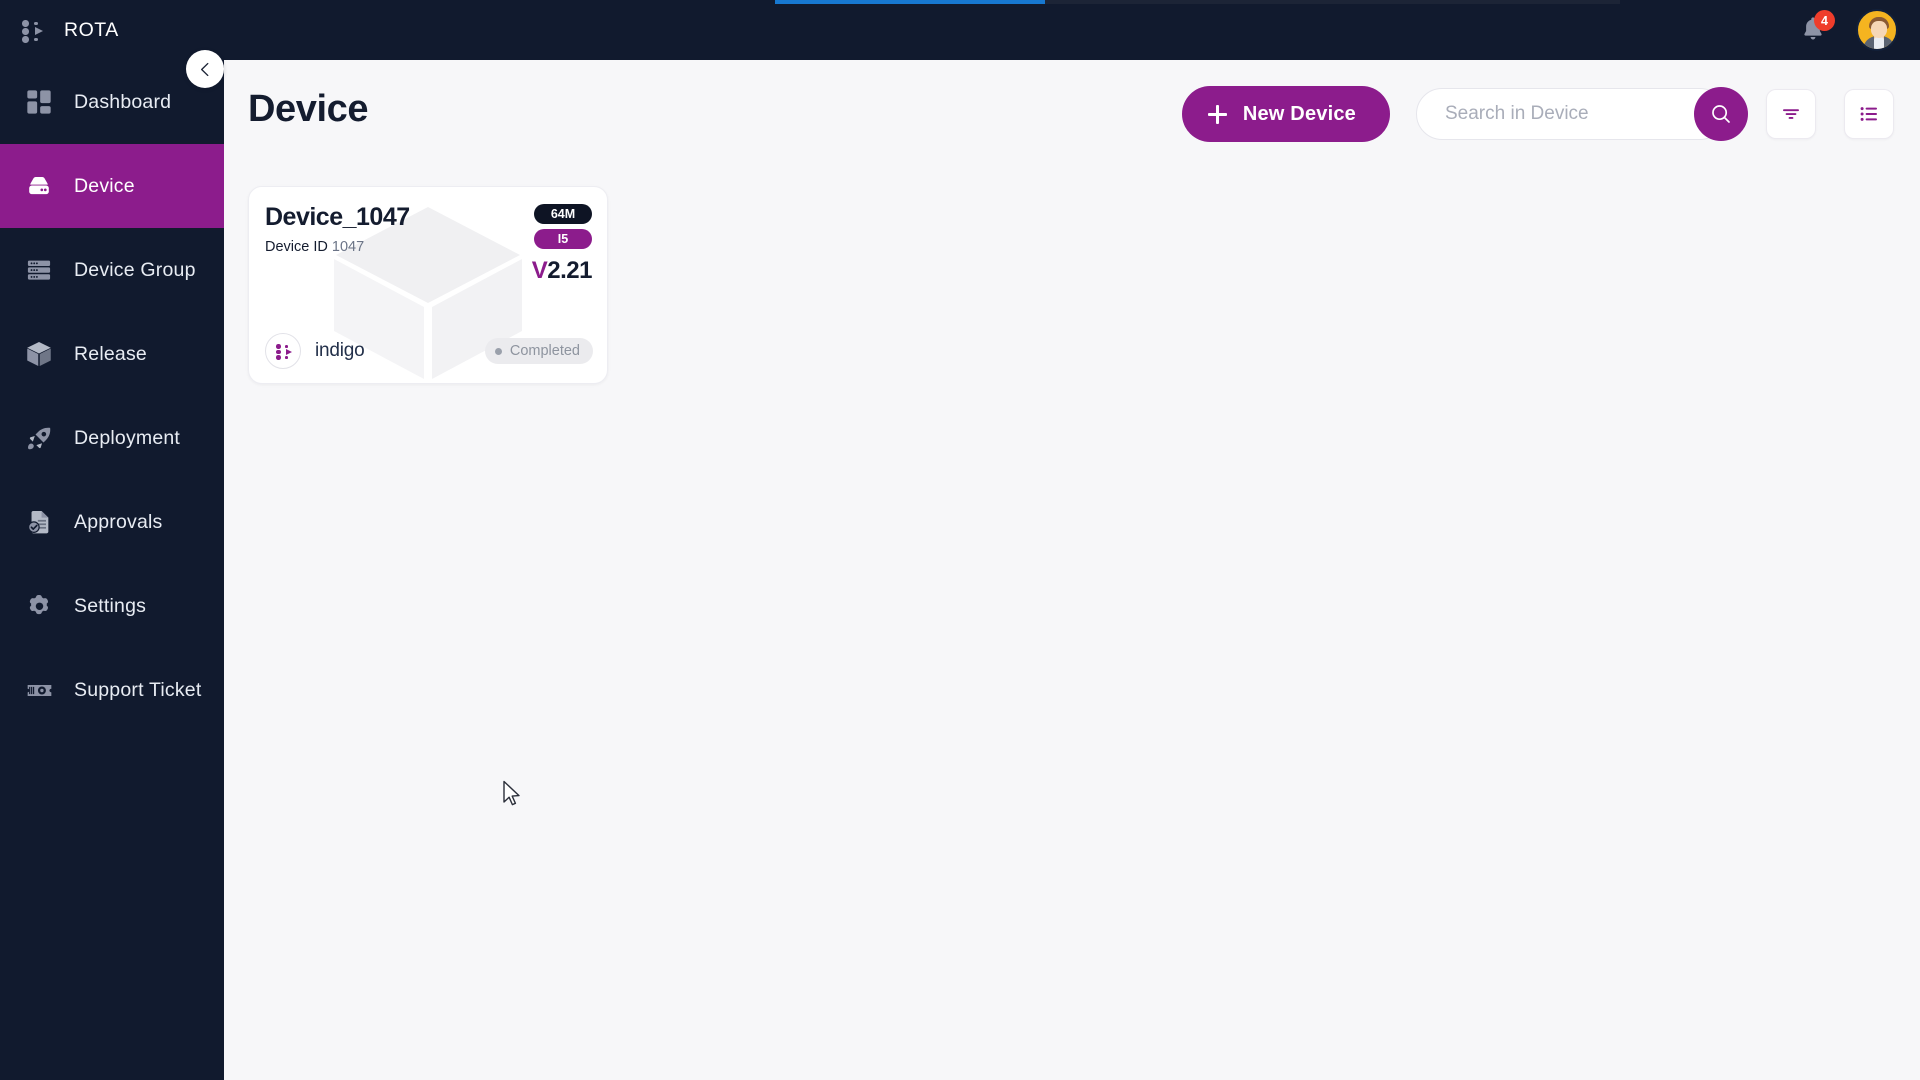  Describe the element at coordinates (39, 186) in the screenshot. I see `device-server-icon` at that location.